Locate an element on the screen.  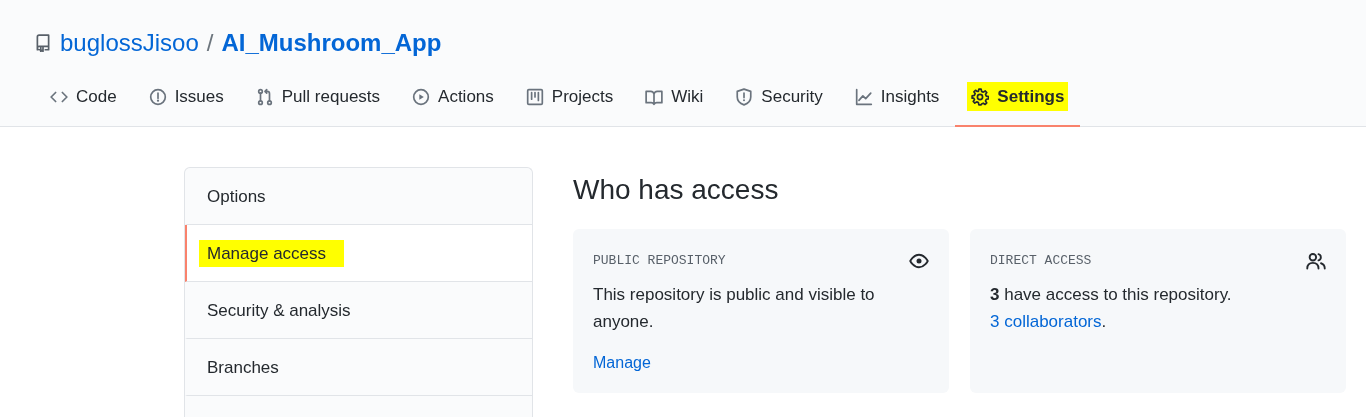
graph-icon is located at coordinates (863, 96).